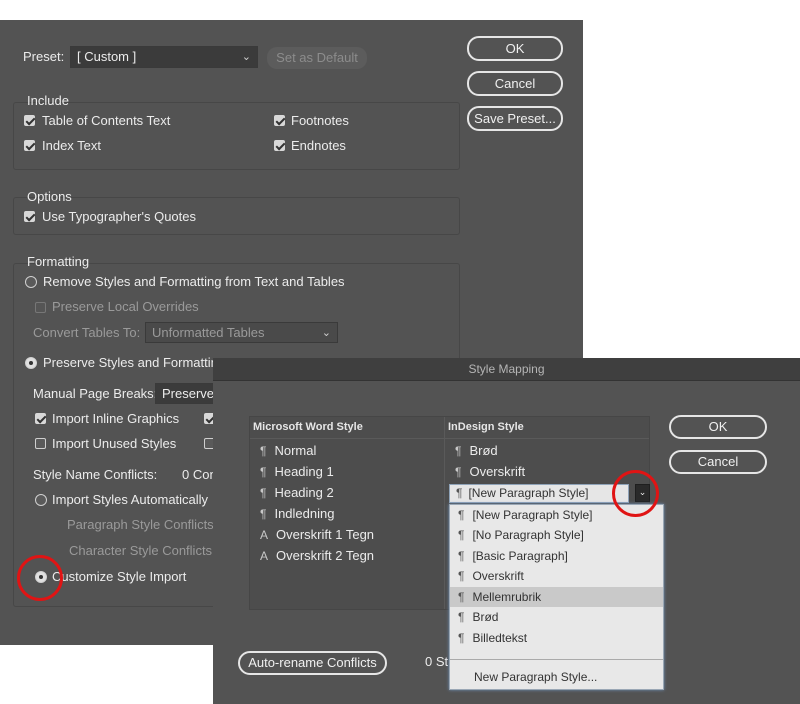  I want to click on ok-button: OK, so click(515, 48).